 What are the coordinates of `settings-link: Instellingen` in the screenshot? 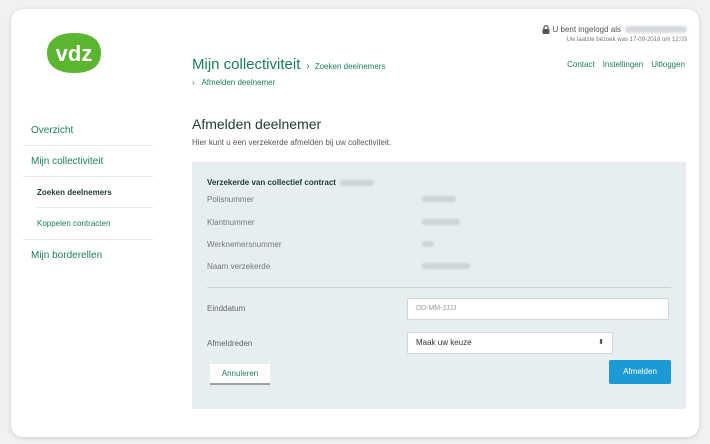 It's located at (623, 64).